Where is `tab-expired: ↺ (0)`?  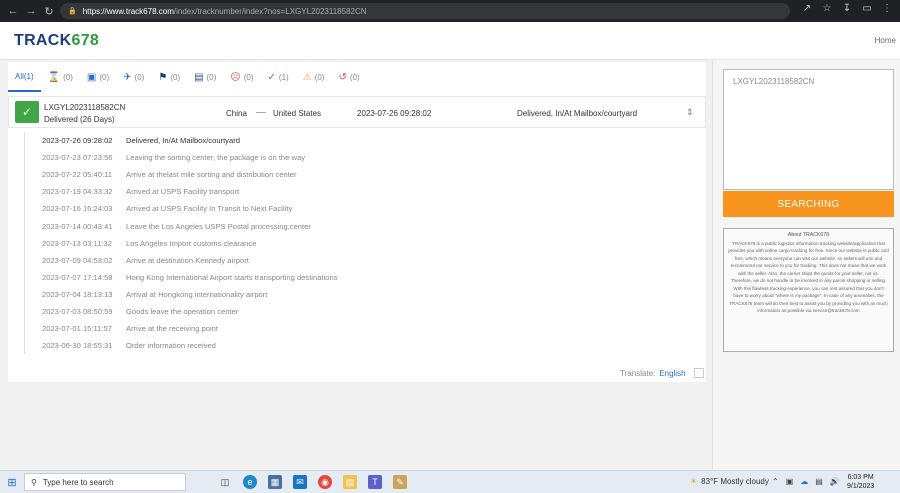
tab-expired: ↺ (0) is located at coordinates (348, 77).